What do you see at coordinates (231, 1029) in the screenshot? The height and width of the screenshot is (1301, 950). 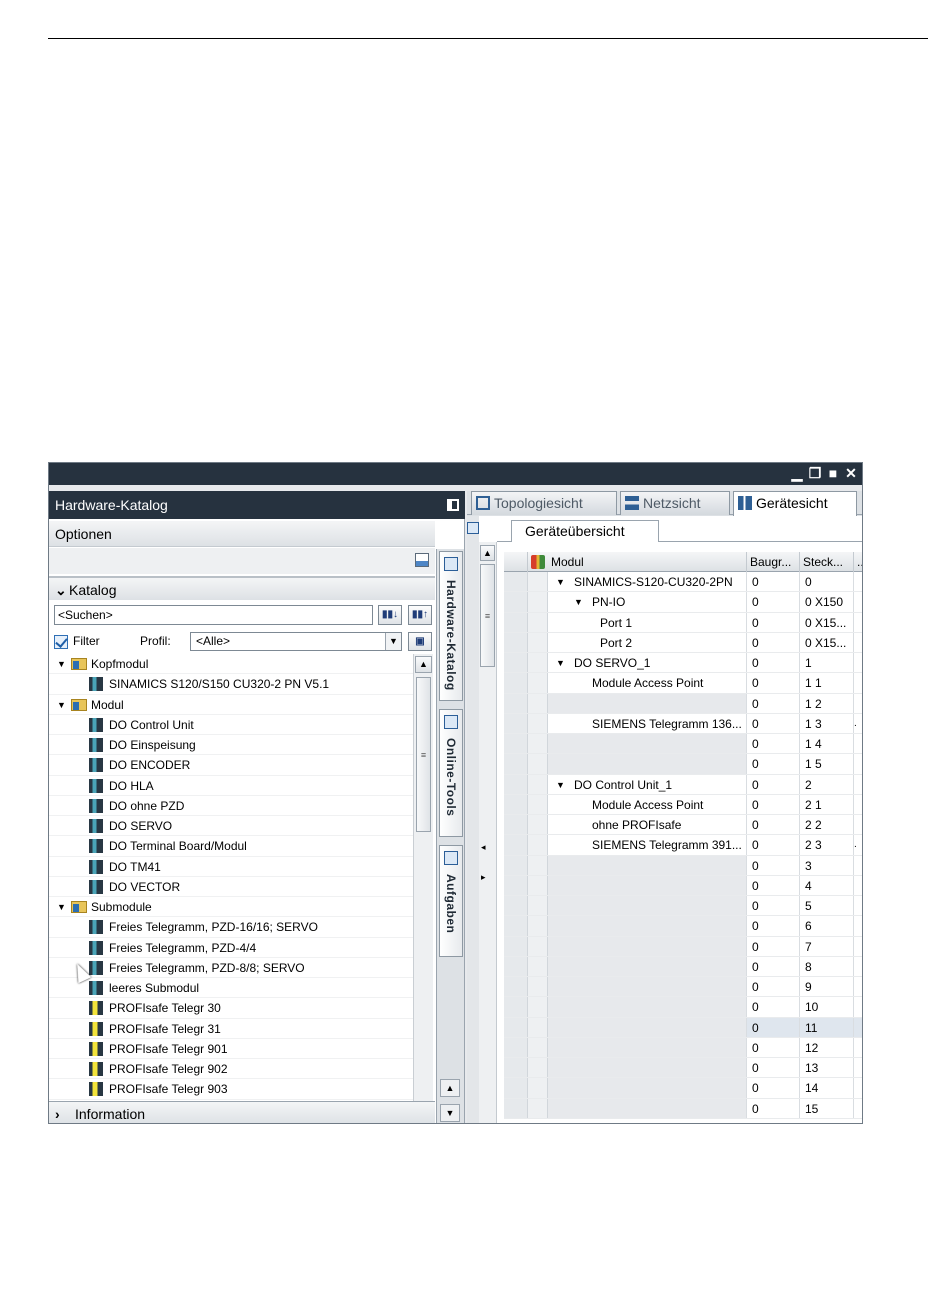 I see `tree-item: PROFIsafe Telegr 31` at bounding box center [231, 1029].